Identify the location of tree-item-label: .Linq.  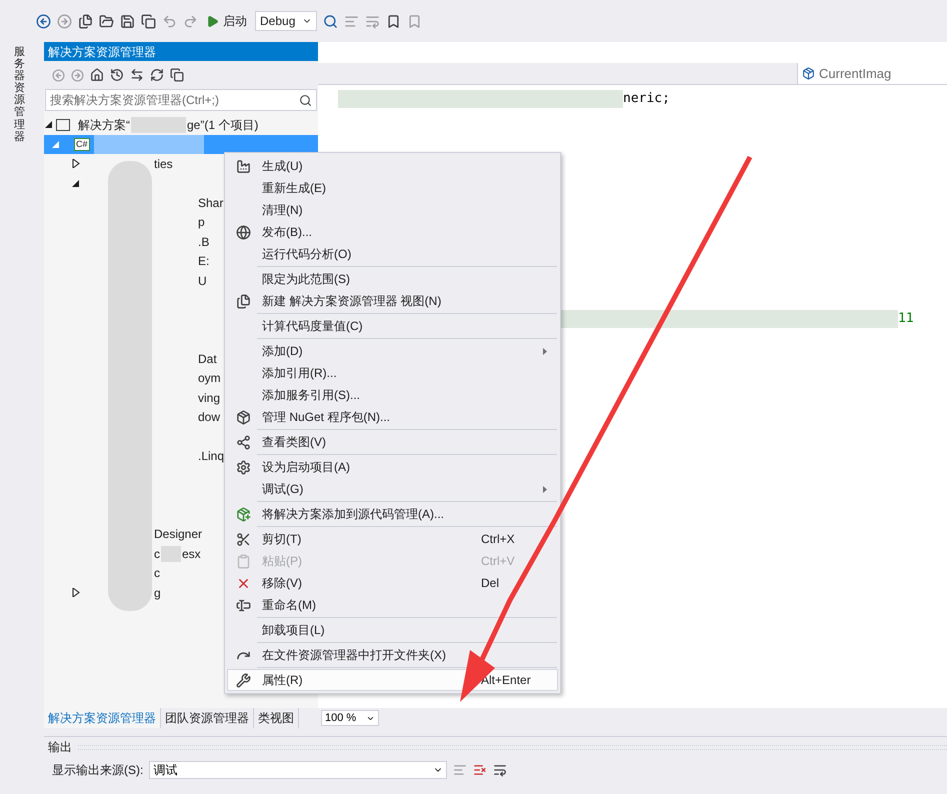
(211, 457).